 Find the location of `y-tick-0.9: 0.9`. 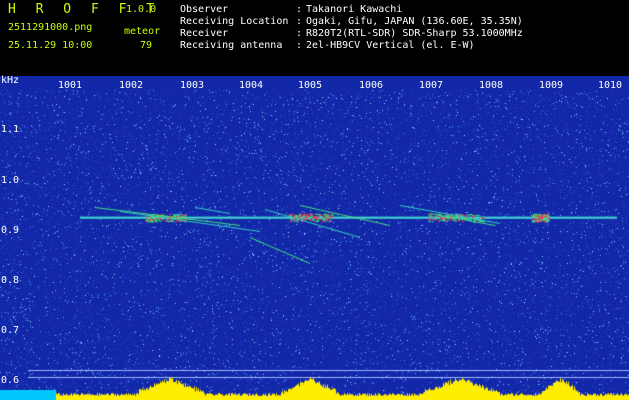

y-tick-0.9: 0.9 is located at coordinates (10, 230).